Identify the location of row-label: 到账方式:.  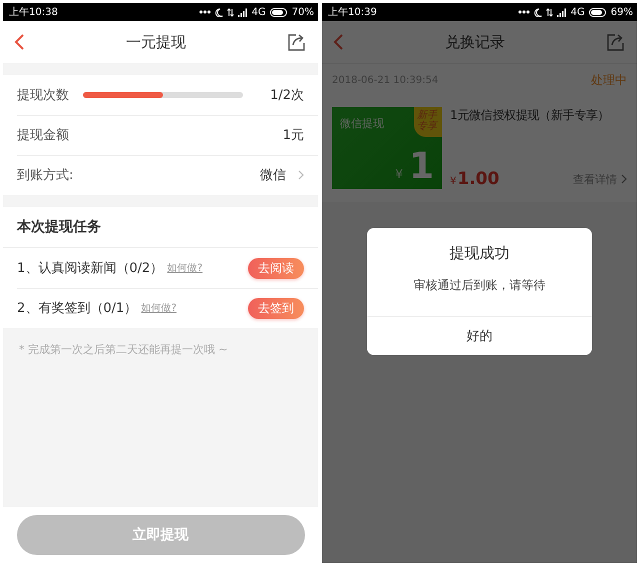
(45, 175).